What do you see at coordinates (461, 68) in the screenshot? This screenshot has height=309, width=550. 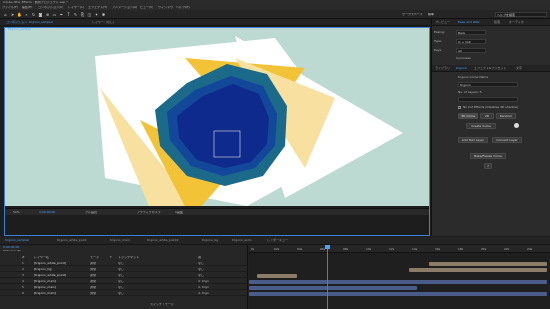 I see `tab-trigono: trigono` at bounding box center [461, 68].